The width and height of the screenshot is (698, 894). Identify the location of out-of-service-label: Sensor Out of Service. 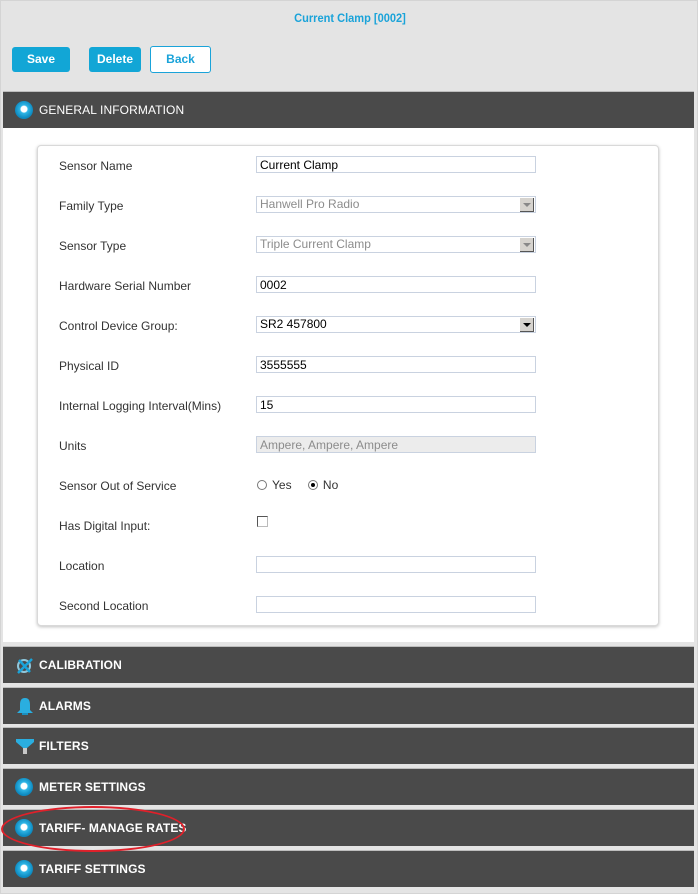
(118, 486).